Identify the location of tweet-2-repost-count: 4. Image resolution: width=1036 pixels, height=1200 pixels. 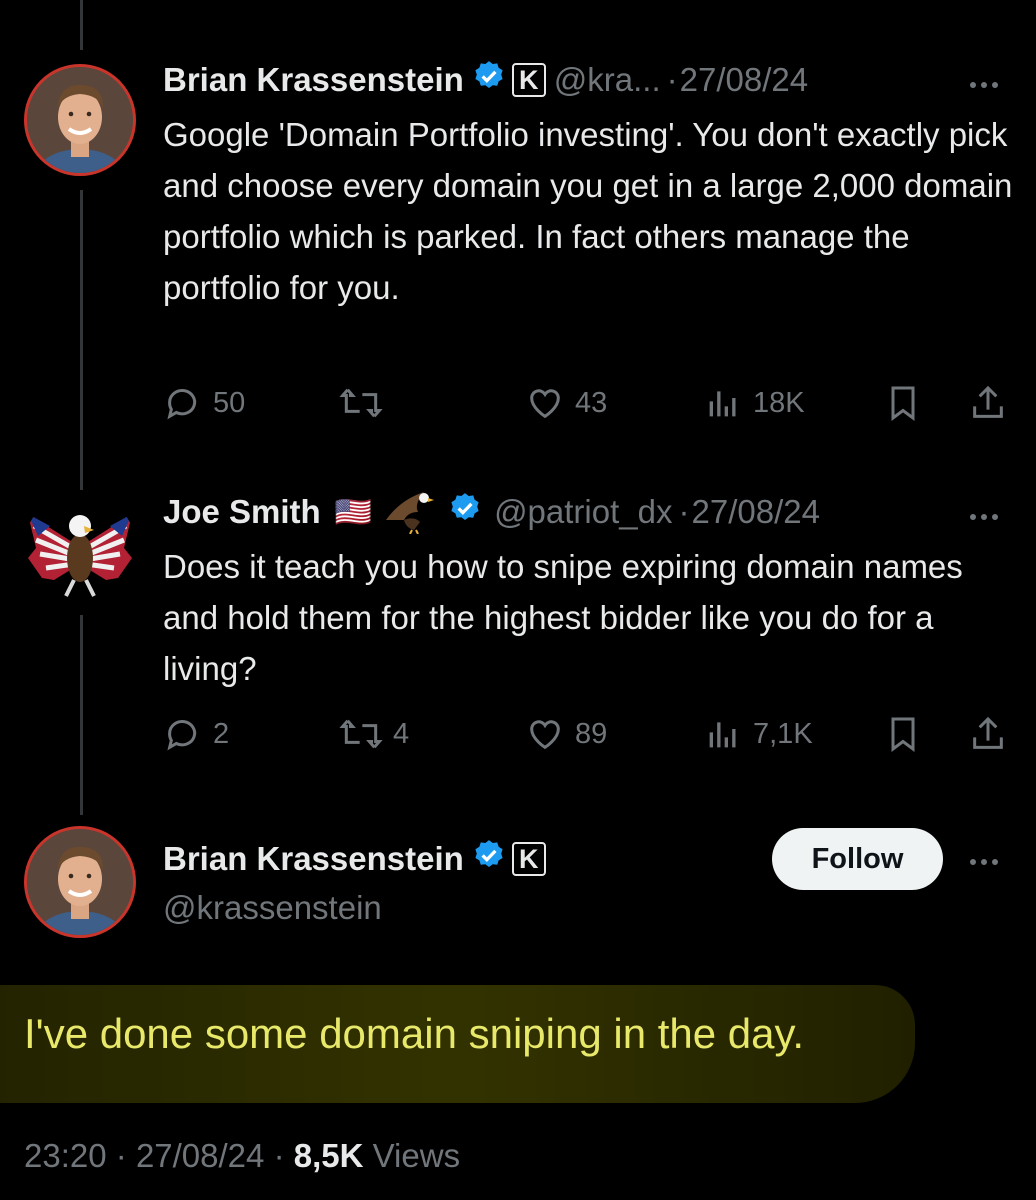
(401, 733).